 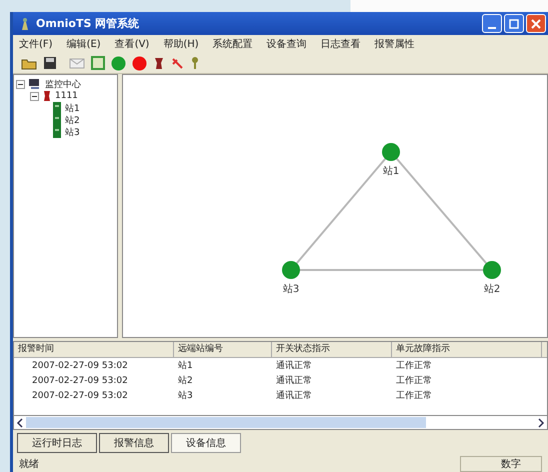 I want to click on tab: 报警信息, so click(x=134, y=443).